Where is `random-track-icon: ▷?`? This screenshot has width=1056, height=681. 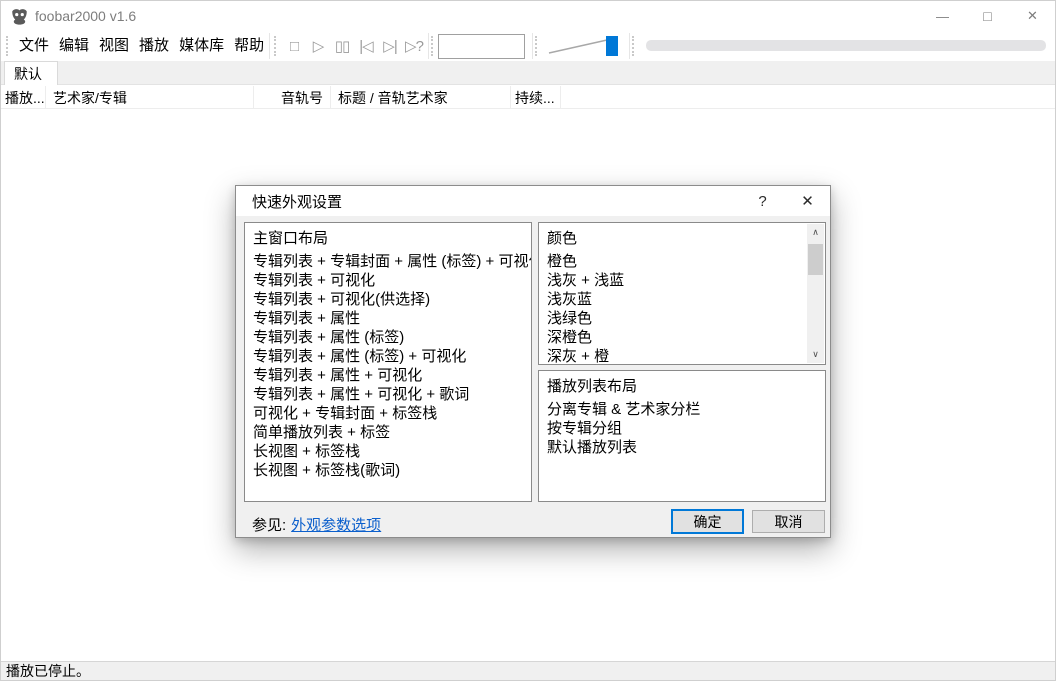 random-track-icon: ▷? is located at coordinates (414, 46).